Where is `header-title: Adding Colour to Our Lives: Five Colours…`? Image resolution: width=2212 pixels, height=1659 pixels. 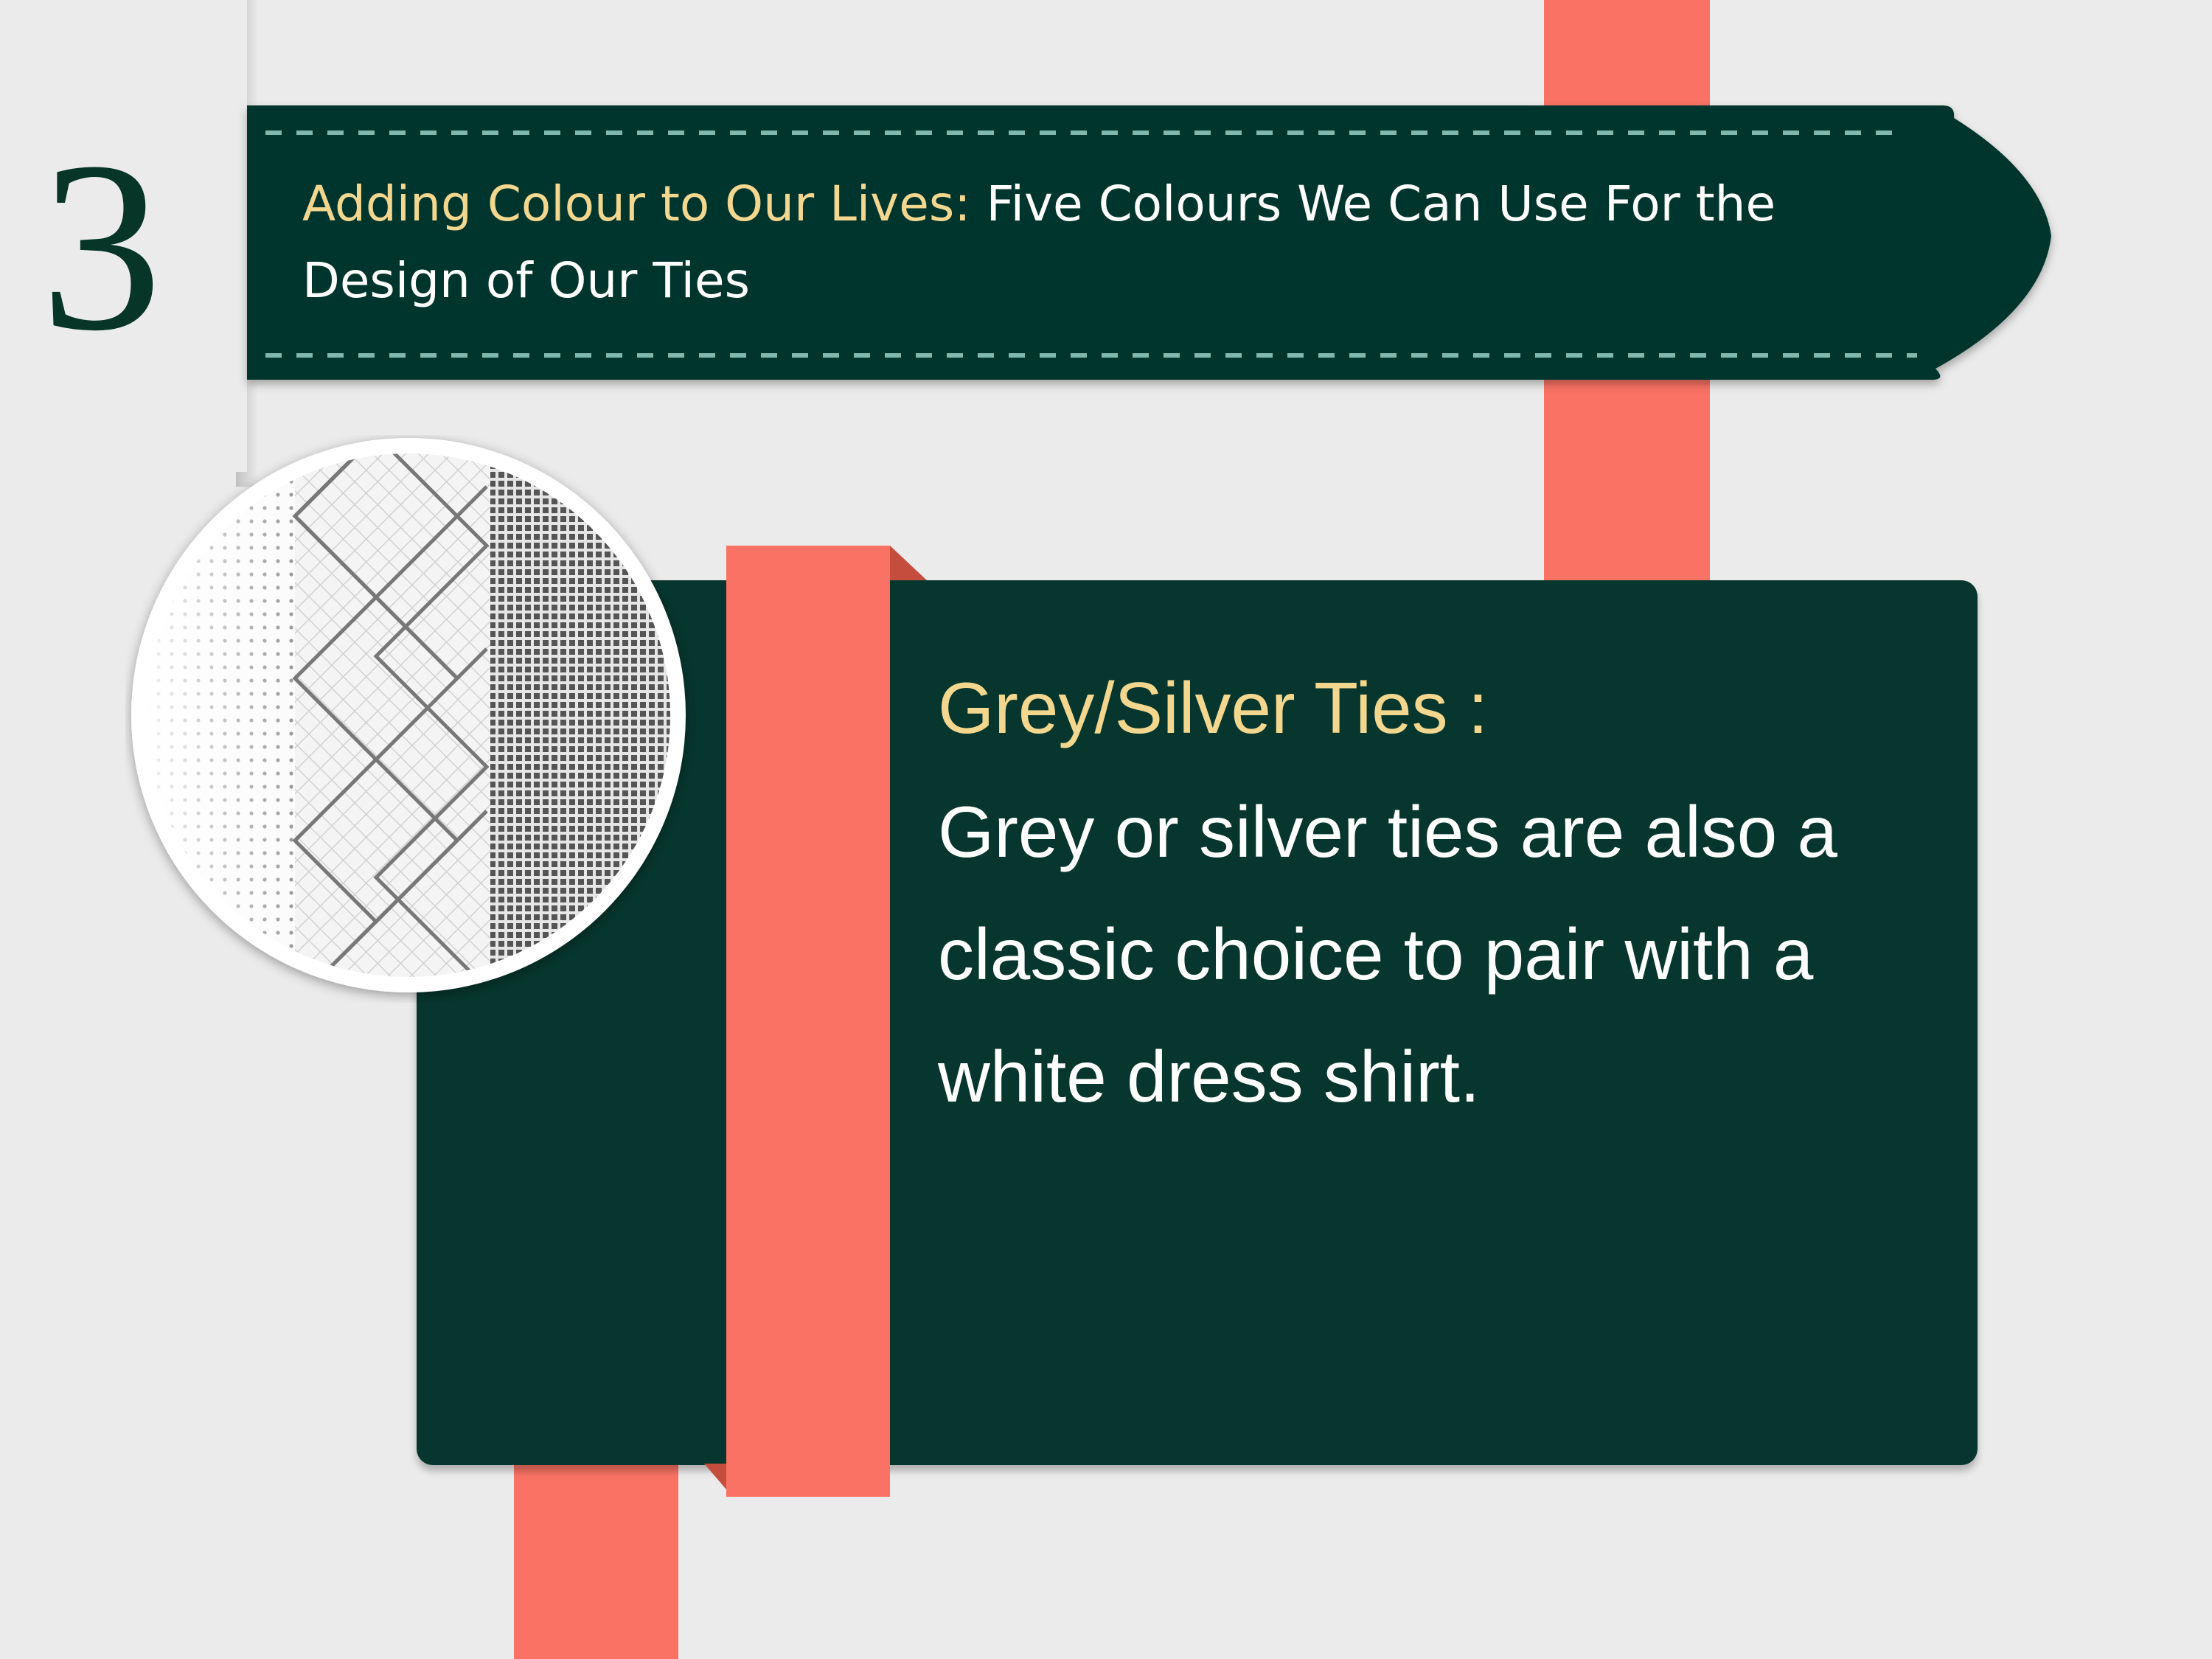 header-title: Adding Colour to Our Lives: Five Colours… is located at coordinates (1076, 242).